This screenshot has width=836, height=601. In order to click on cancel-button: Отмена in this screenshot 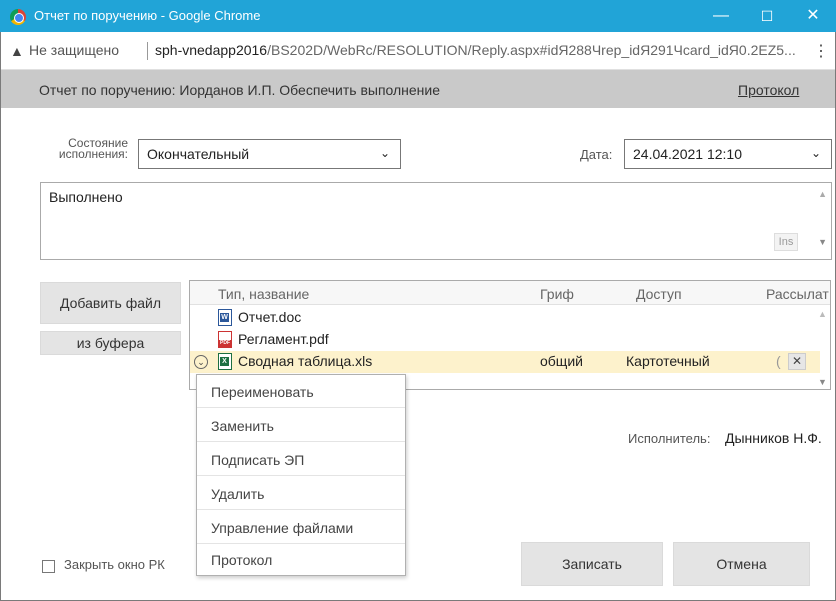, I will do `click(741, 564)`.